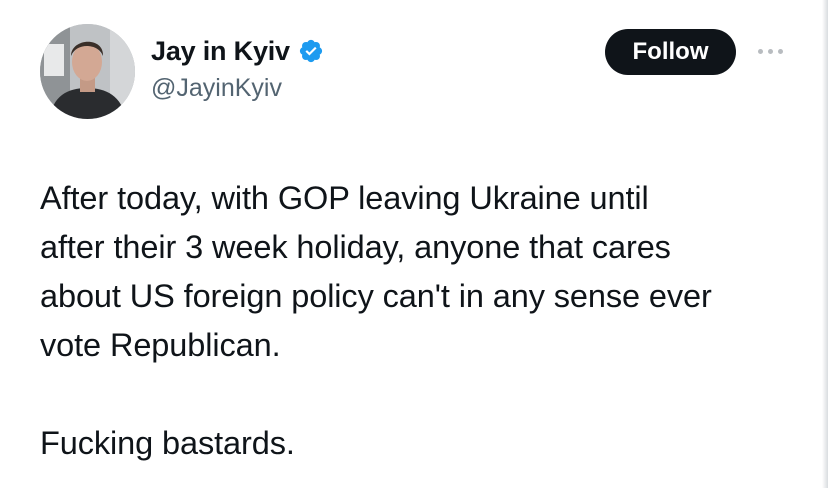 Image resolution: width=828 pixels, height=488 pixels. Describe the element at coordinates (670, 52) in the screenshot. I see `follow-button: Follow` at that location.